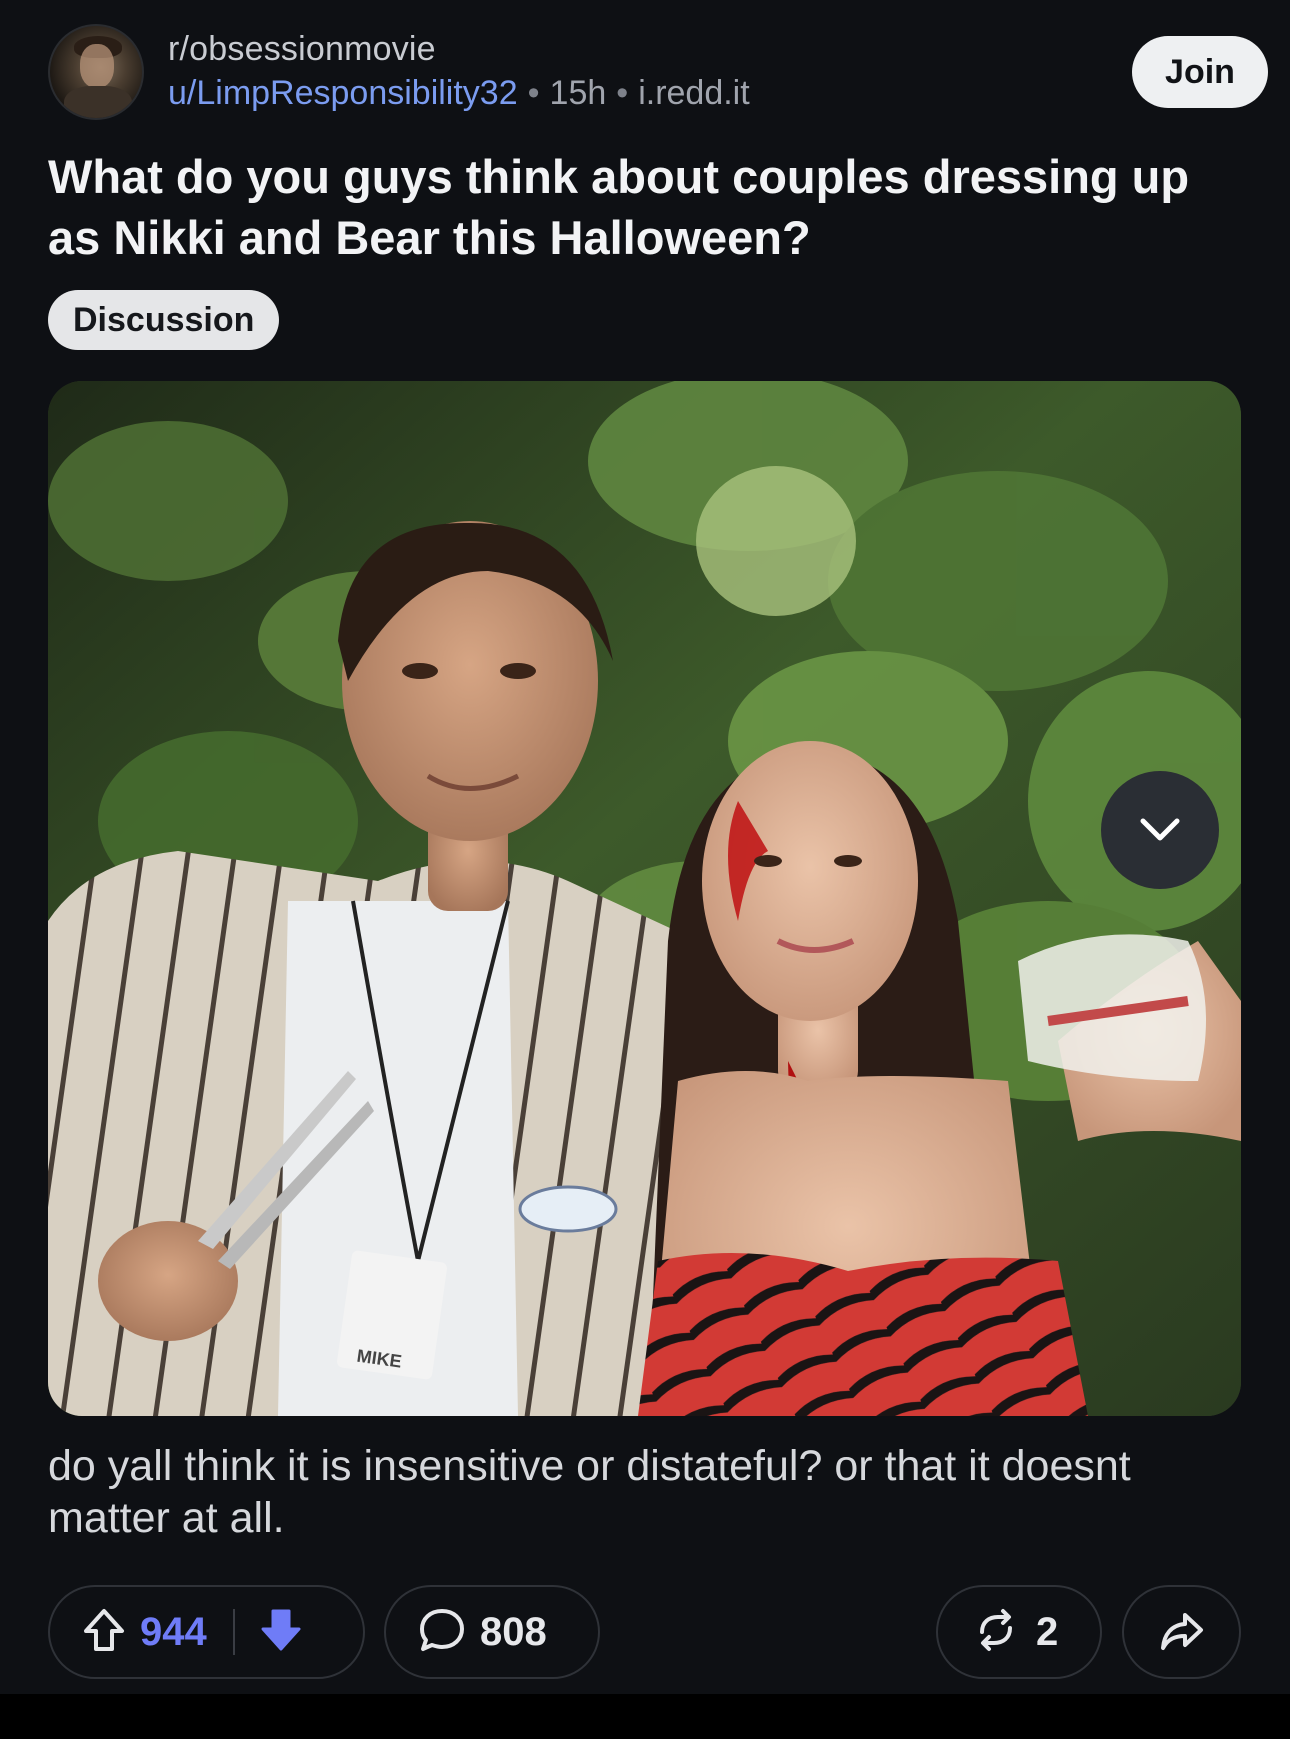  What do you see at coordinates (97, 66) in the screenshot?
I see `avatar-face` at bounding box center [97, 66].